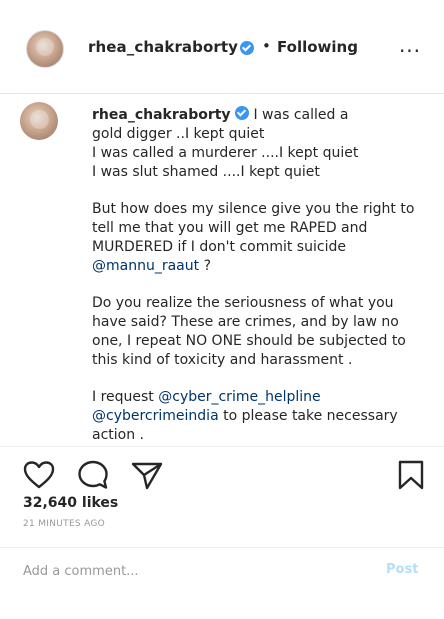  Describe the element at coordinates (402, 569) in the screenshot. I see `post-comment-button: Post` at that location.